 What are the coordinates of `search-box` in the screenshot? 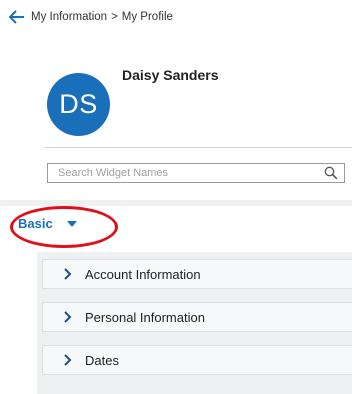 It's located at (196, 173).